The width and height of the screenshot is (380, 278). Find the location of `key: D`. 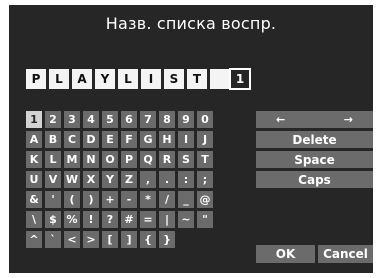

key: D is located at coordinates (91, 139).